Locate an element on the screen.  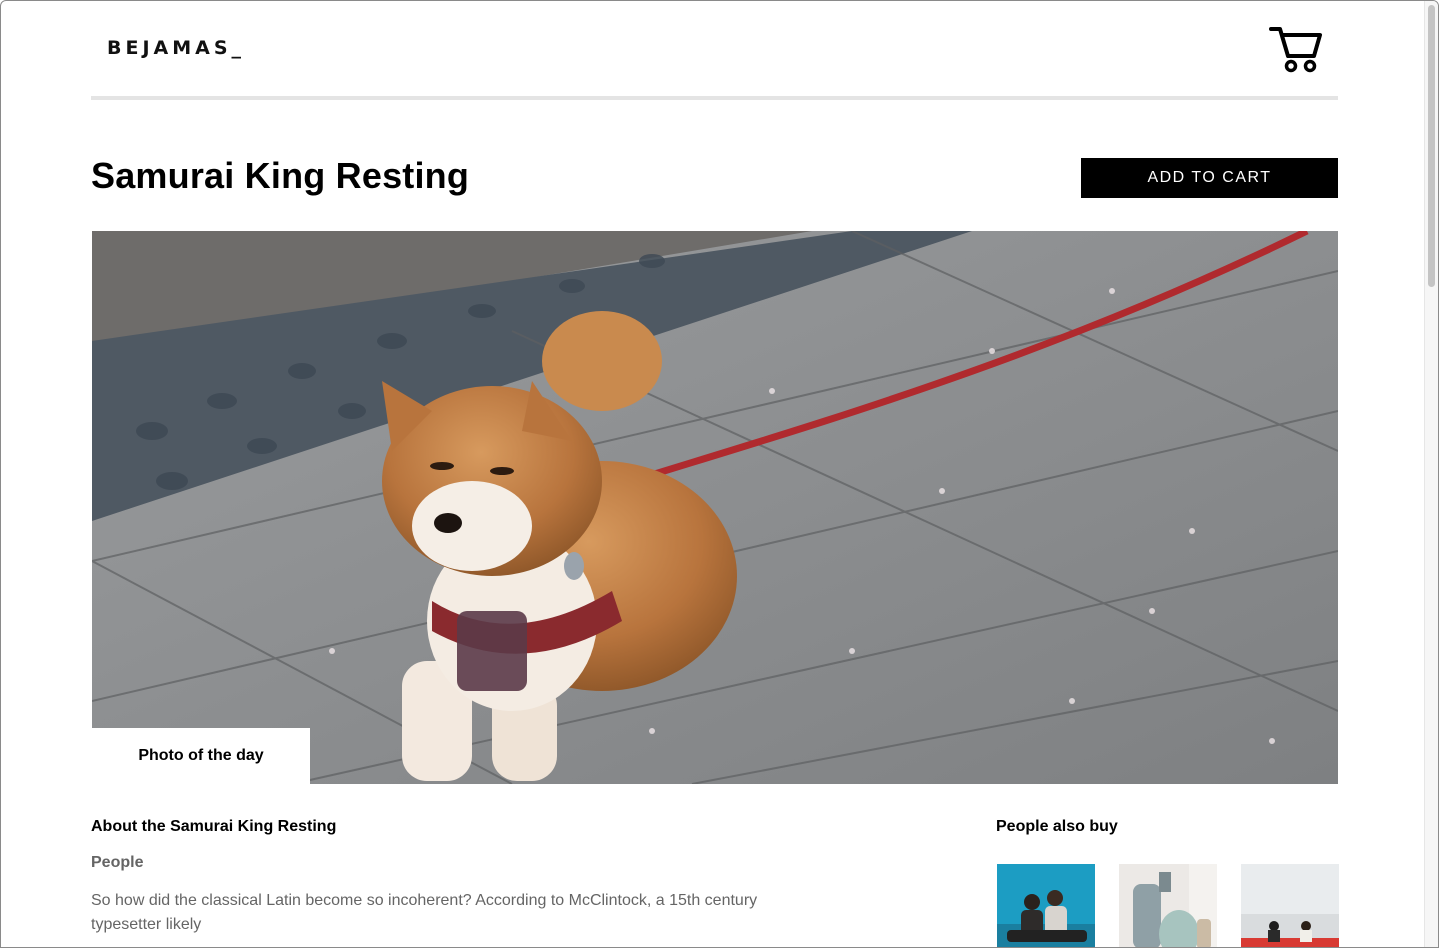
vertical-scrollbar is located at coordinates (1431, 474).